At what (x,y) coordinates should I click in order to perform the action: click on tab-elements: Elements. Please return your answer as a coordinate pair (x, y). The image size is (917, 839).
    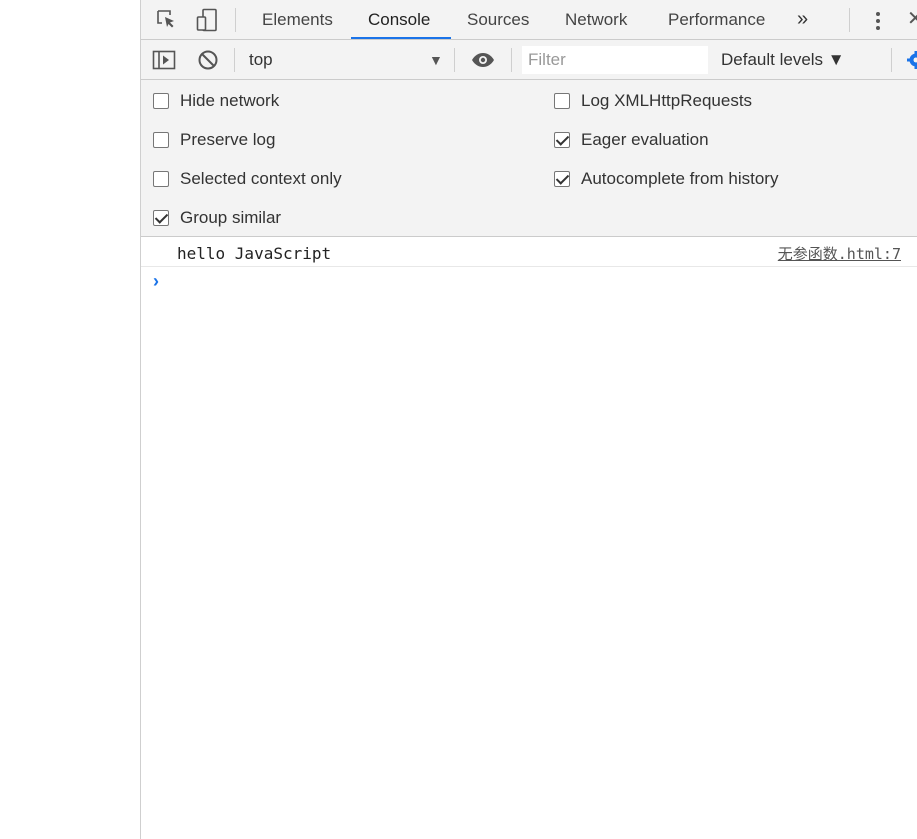
    Looking at the image, I should click on (297, 20).